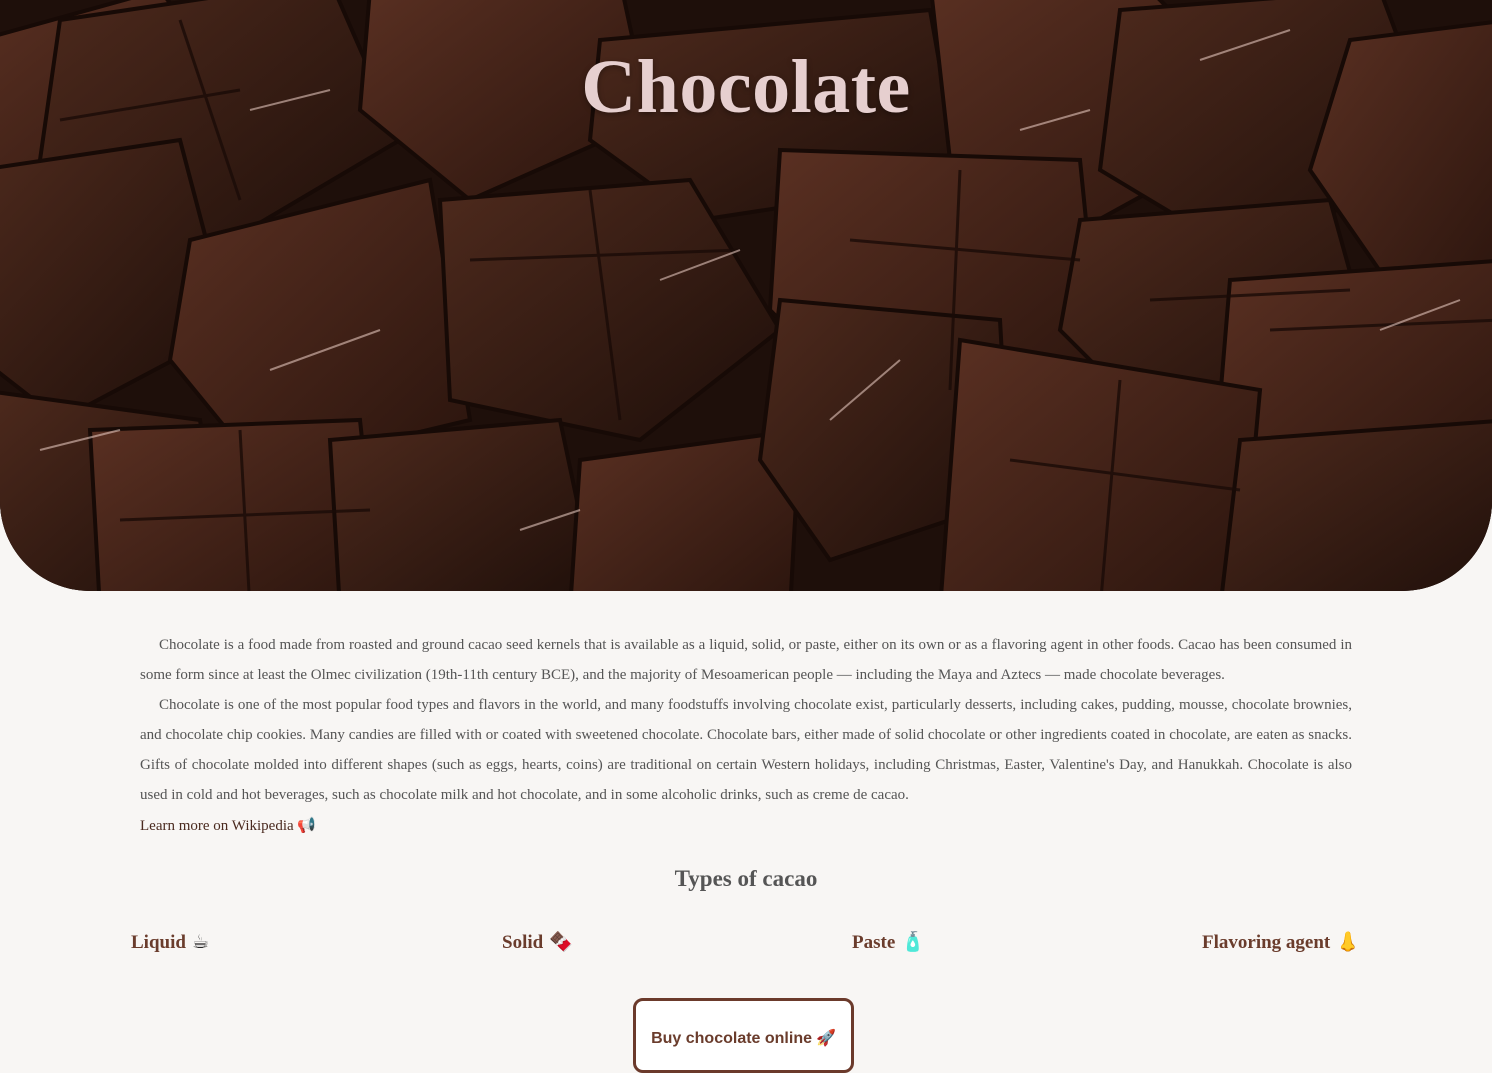 The height and width of the screenshot is (1073, 1492). I want to click on type-item-flavoring-agent: Flavoring agent 👃, so click(1281, 942).